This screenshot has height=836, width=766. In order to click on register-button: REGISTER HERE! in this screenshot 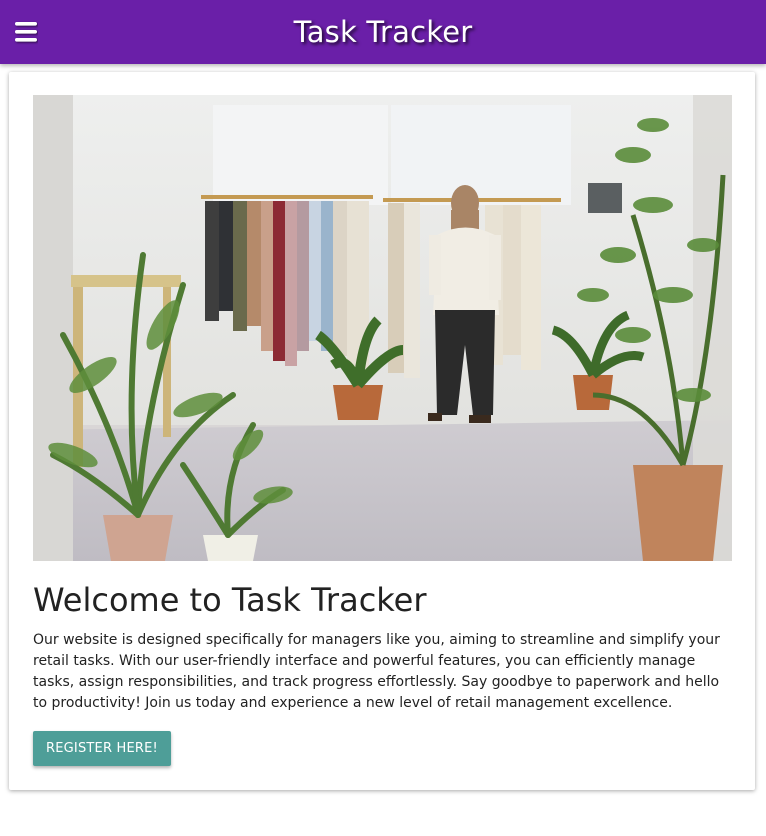, I will do `click(102, 748)`.